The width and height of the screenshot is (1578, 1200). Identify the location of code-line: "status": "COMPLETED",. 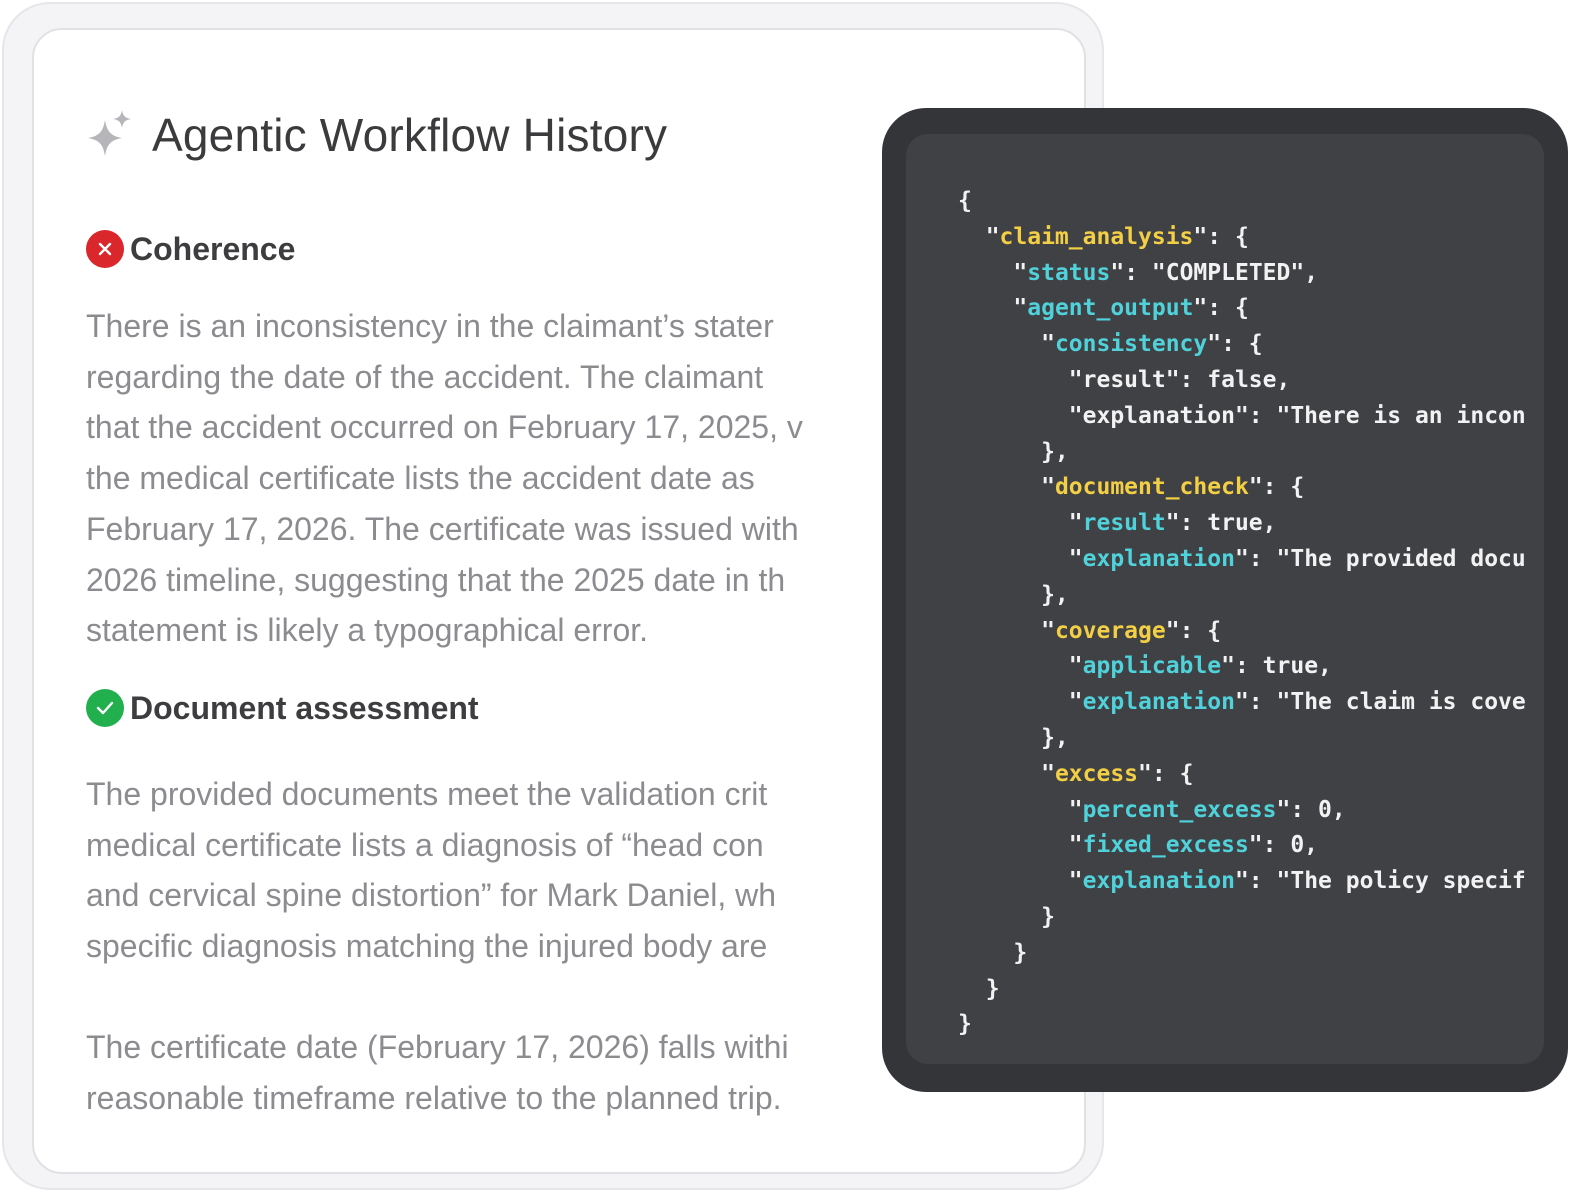
(1242, 274).